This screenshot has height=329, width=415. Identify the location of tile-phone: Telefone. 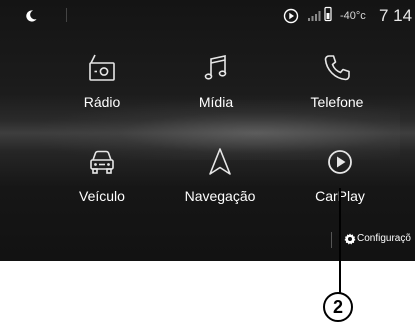
(337, 92).